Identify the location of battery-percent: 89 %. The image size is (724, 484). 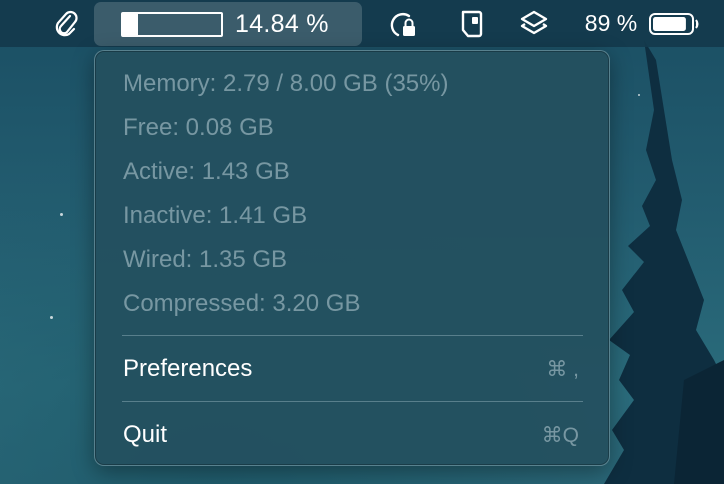
(611, 23).